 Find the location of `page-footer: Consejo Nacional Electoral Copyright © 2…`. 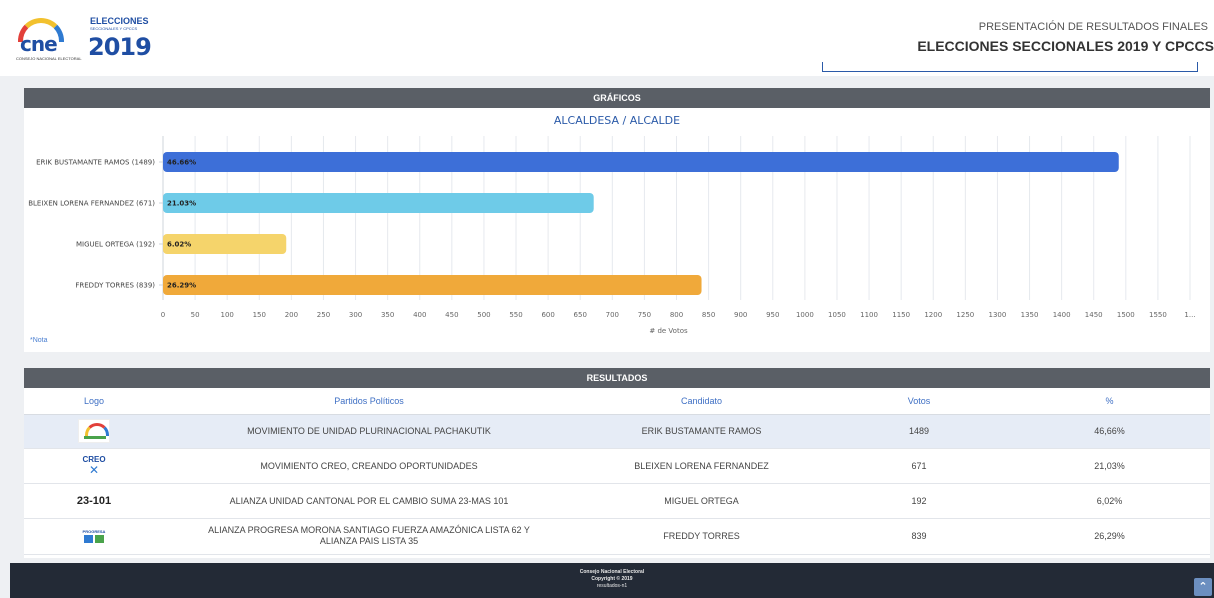

page-footer: Consejo Nacional Electoral Copyright © 2… is located at coordinates (612, 580).